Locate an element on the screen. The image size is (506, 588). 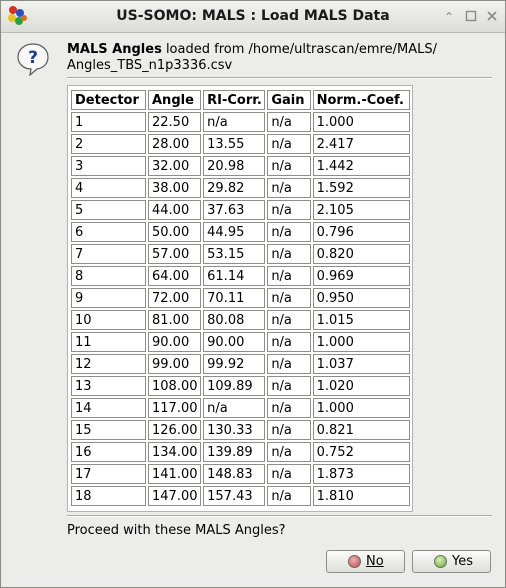
table-cell: 10 is located at coordinates (108, 320).